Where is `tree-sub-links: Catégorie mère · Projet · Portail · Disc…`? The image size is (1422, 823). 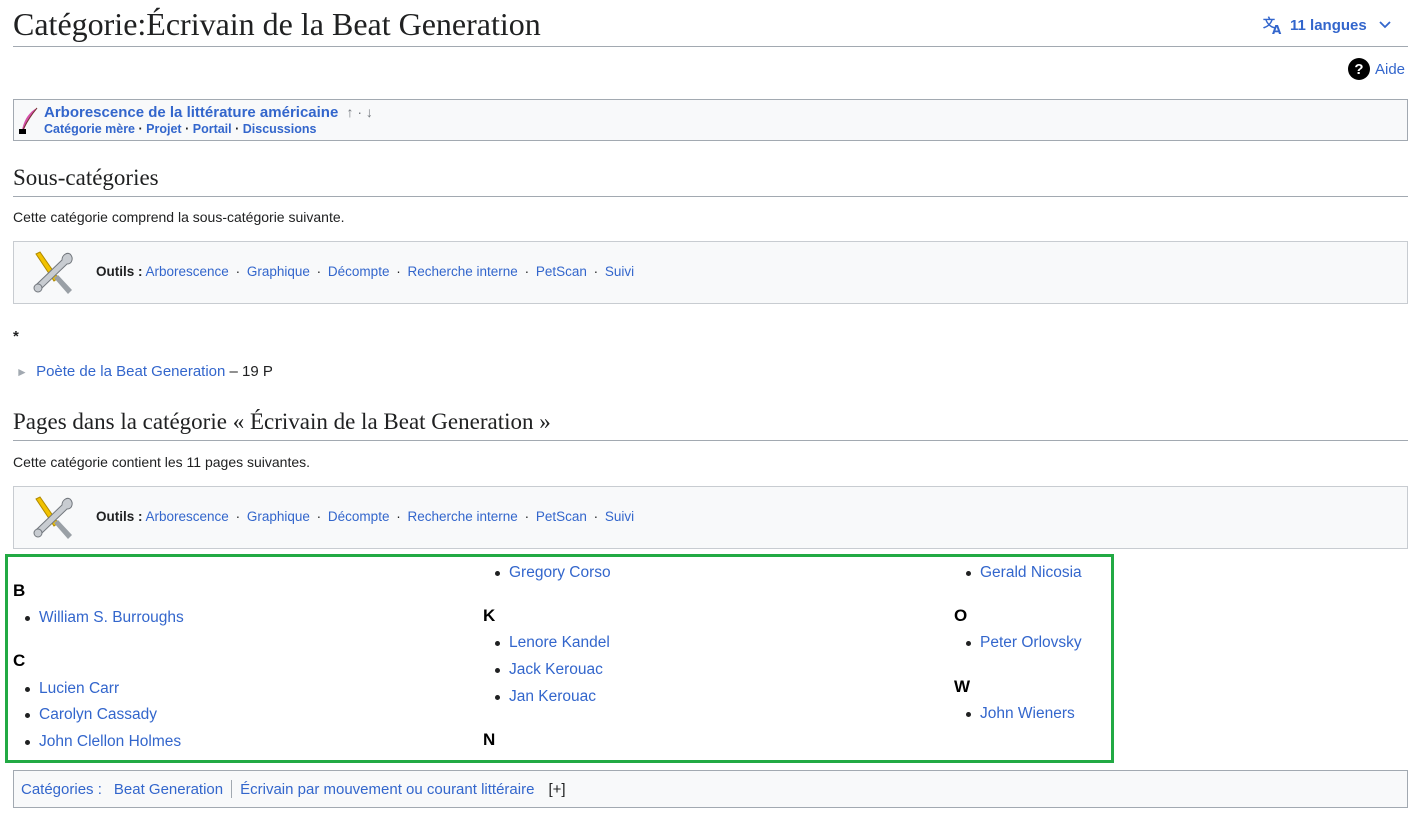 tree-sub-links: Catégorie mère · Projet · Portail · Disc… is located at coordinates (180, 129).